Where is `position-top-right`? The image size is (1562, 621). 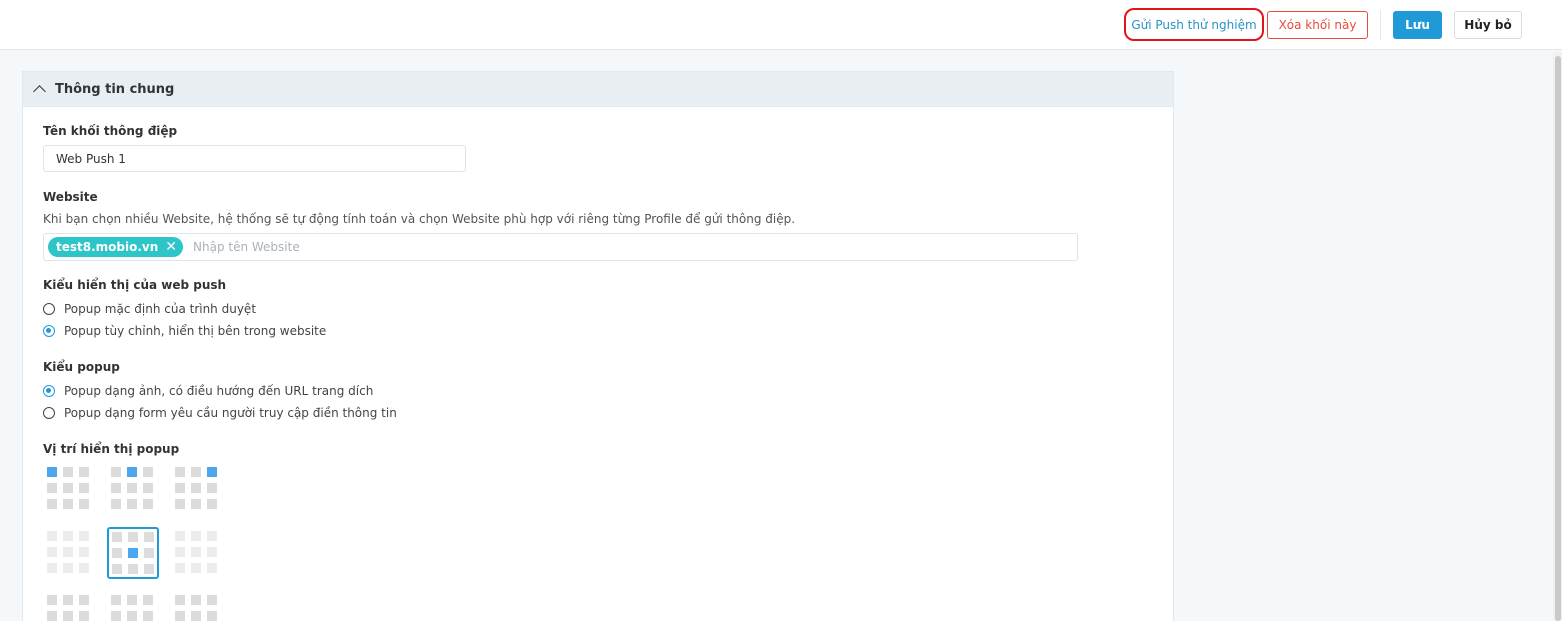 position-top-right is located at coordinates (195, 487).